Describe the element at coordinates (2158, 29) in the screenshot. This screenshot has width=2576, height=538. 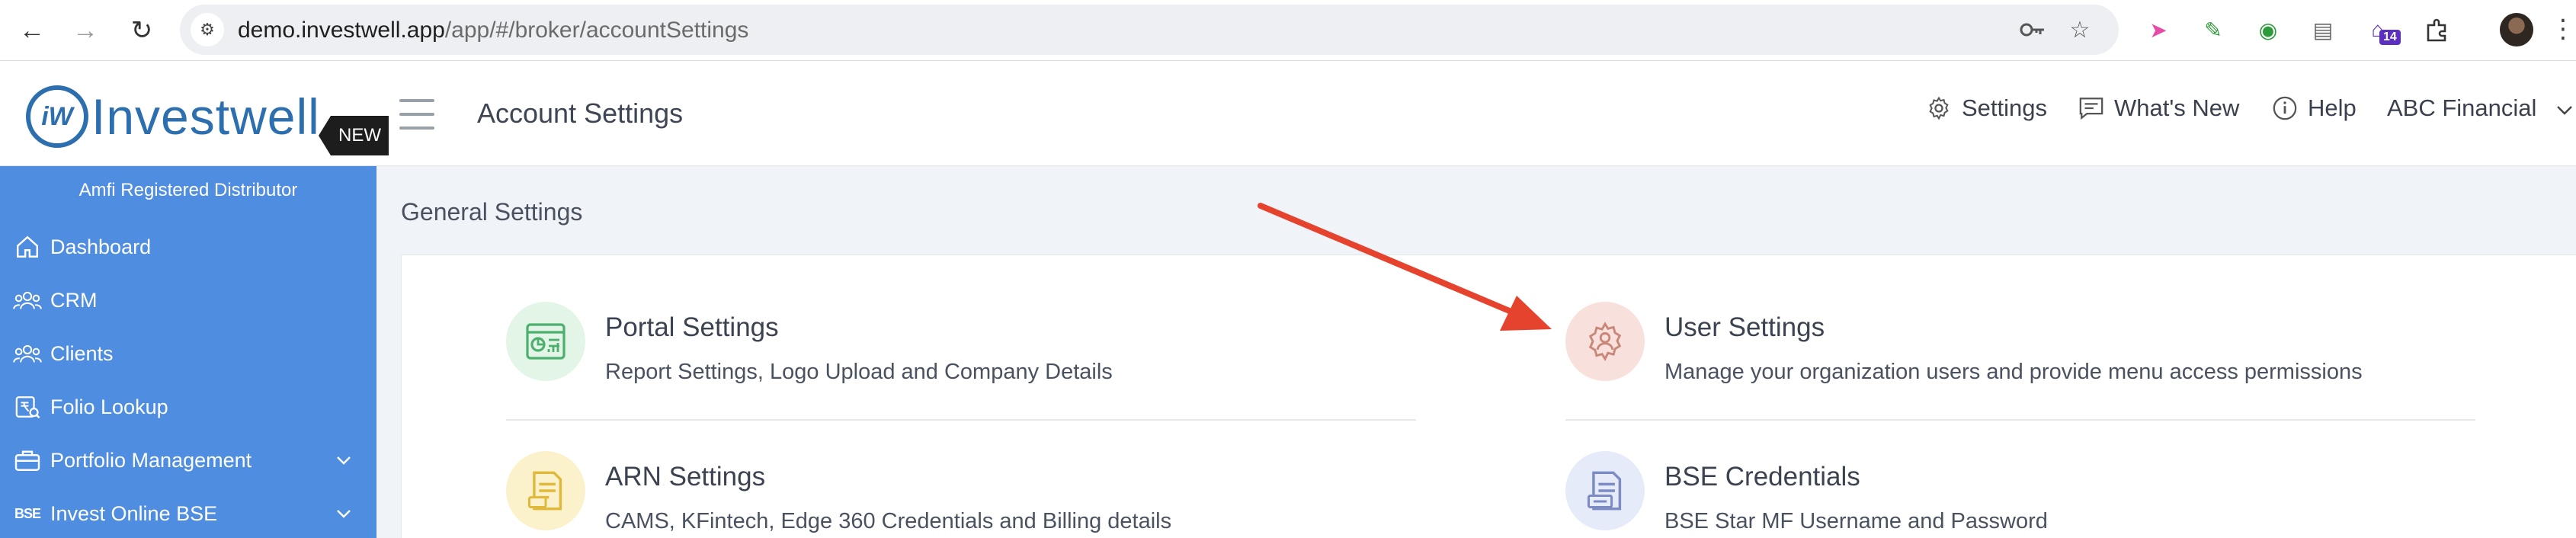
I see `extension-arrow-icon: ➤` at that location.